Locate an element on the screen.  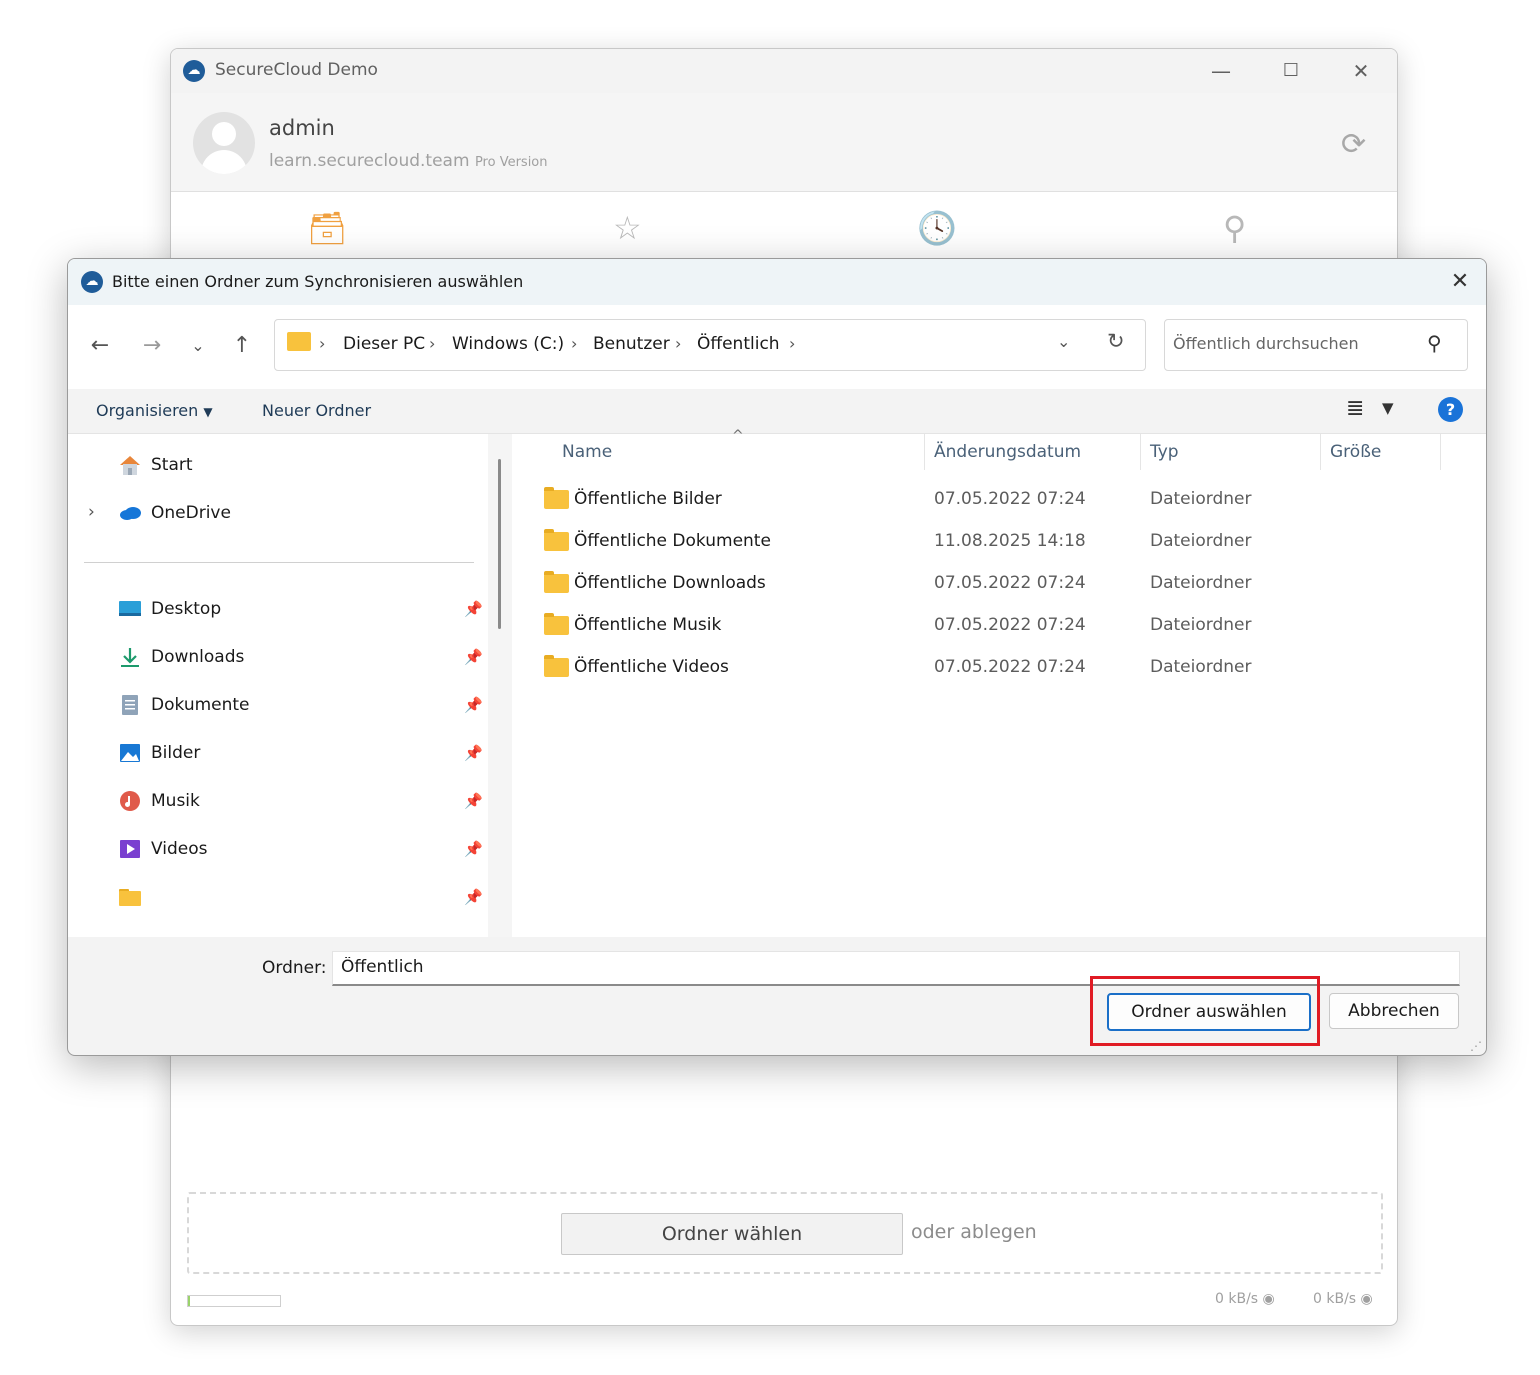
organize-button: Organisieren ▼ is located at coordinates (154, 410).